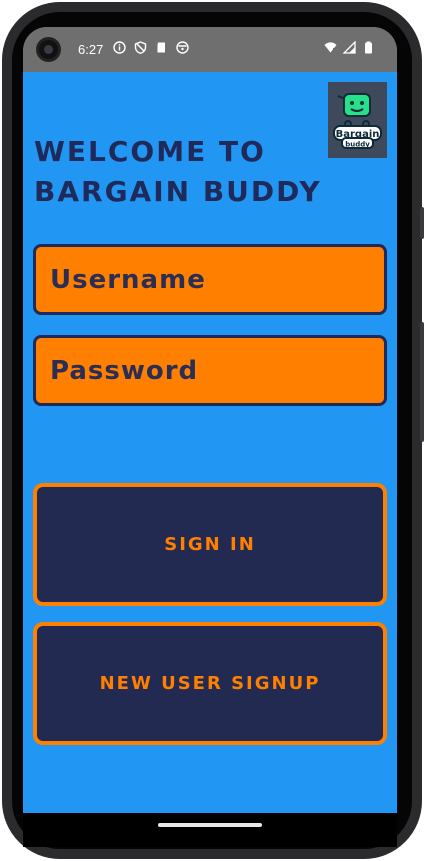 The image size is (424, 861). I want to click on battery-icon, so click(368, 47).